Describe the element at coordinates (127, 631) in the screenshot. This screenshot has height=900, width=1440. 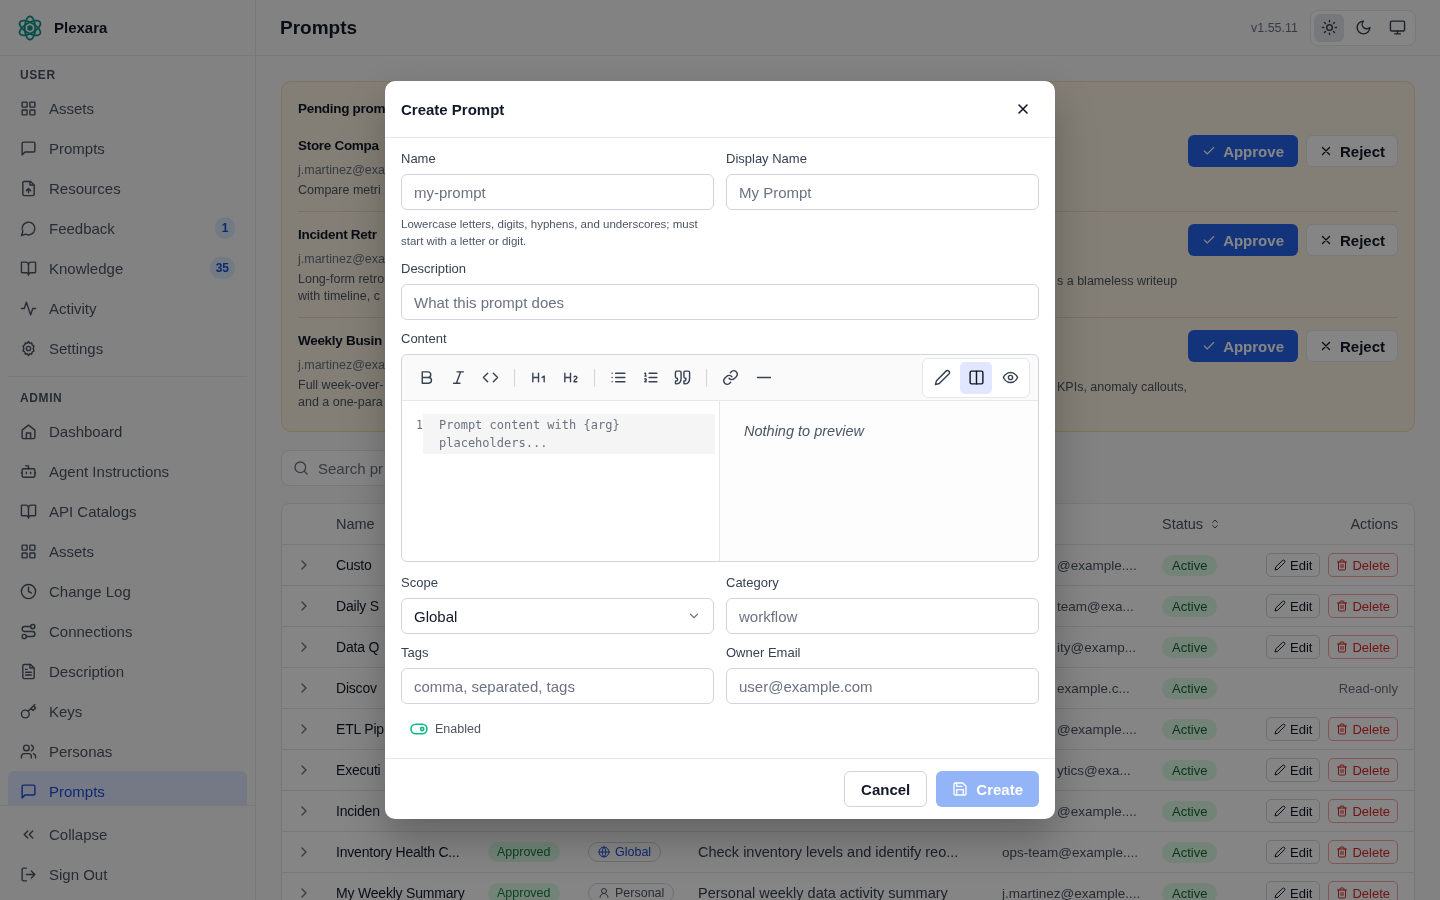
I see `sidebar-item: Connections` at that location.